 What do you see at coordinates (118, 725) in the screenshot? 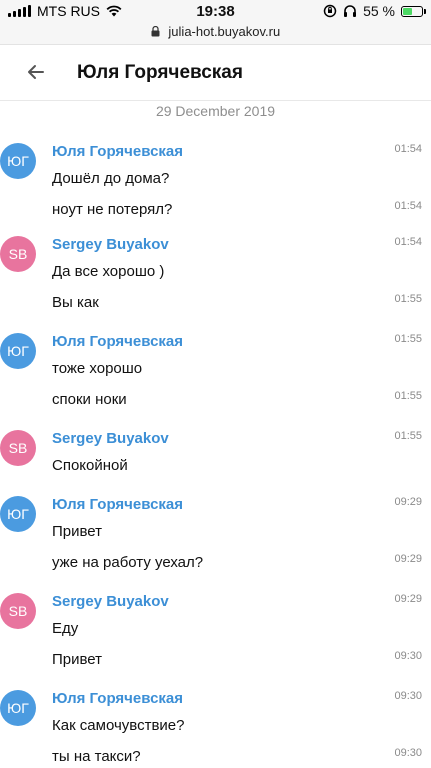
I see `message-text: Как самочувствие?` at bounding box center [118, 725].